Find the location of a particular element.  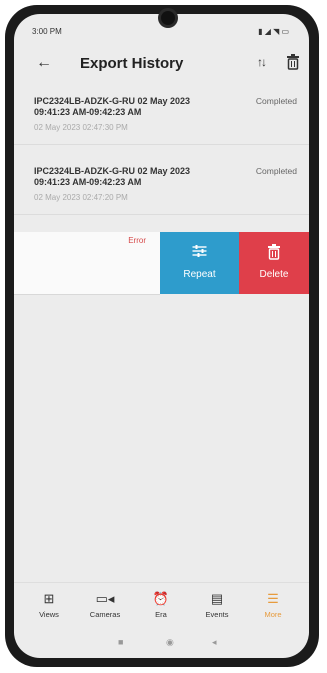

item-status-error: Error is located at coordinates (137, 240).